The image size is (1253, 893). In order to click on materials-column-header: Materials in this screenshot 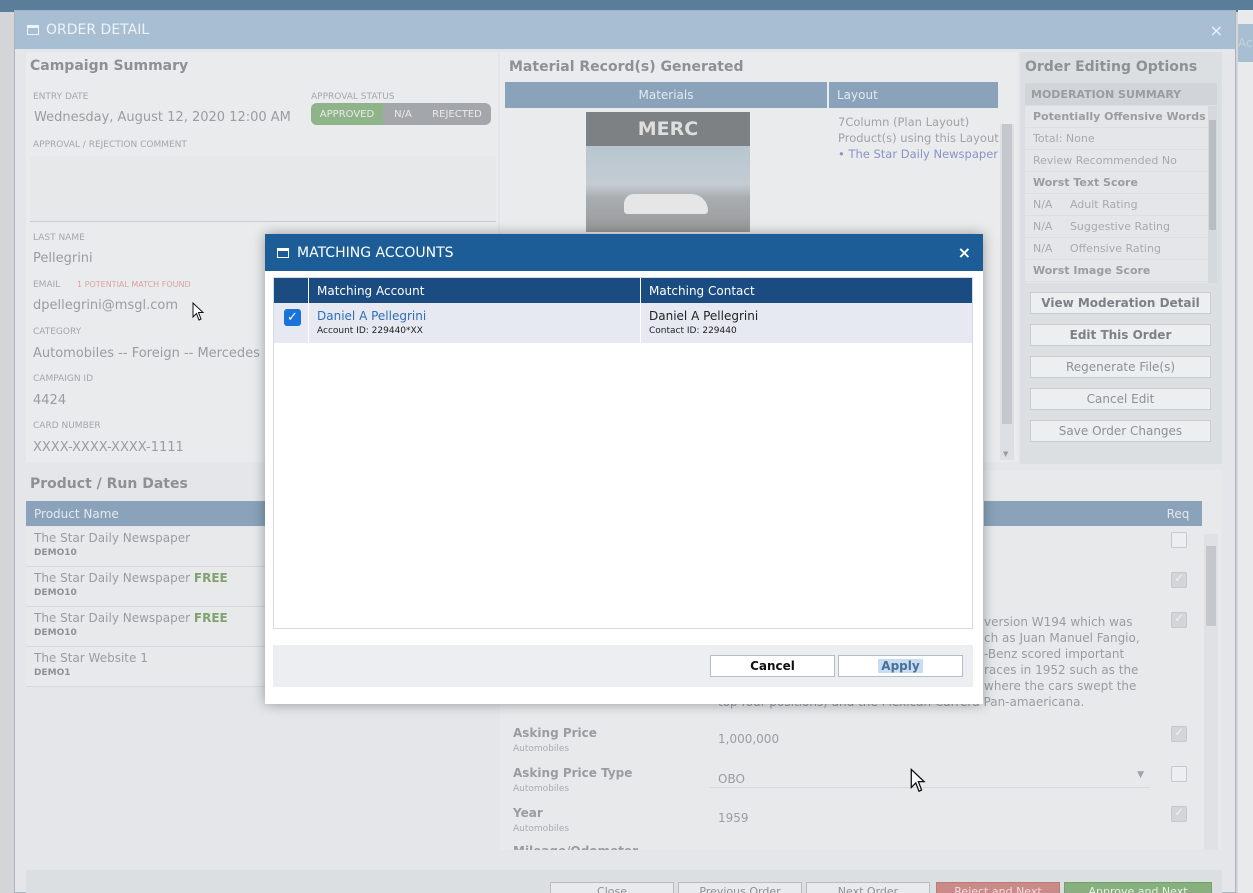, I will do `click(667, 95)`.